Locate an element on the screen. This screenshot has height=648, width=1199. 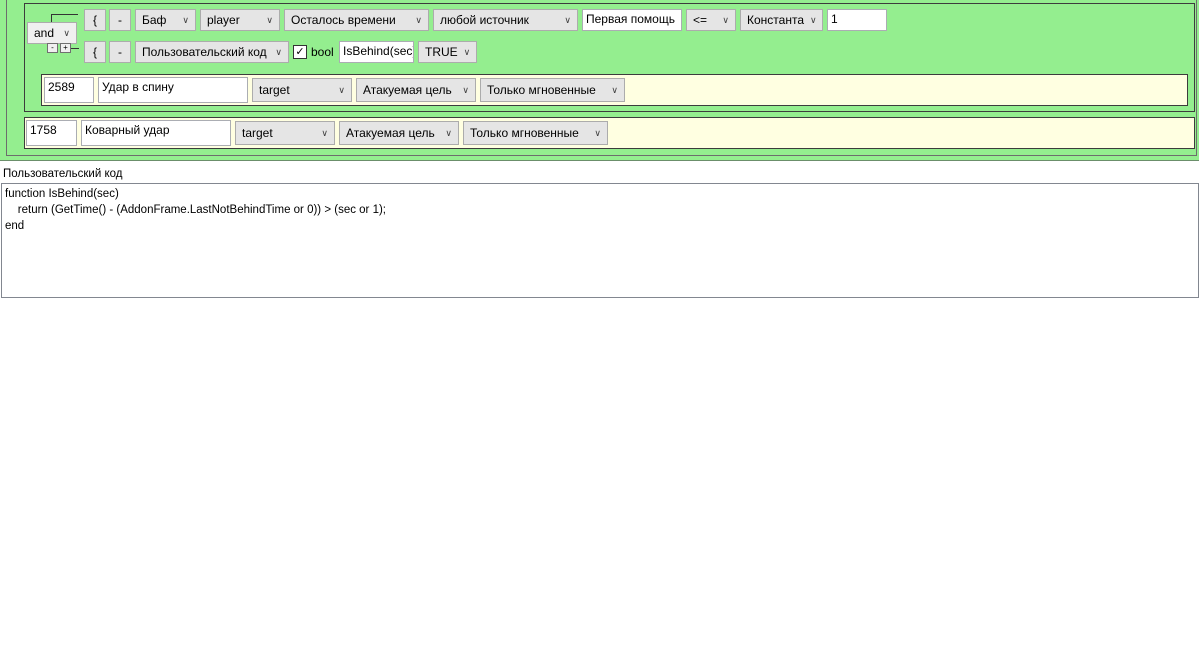
expand-button: + is located at coordinates (65, 48).